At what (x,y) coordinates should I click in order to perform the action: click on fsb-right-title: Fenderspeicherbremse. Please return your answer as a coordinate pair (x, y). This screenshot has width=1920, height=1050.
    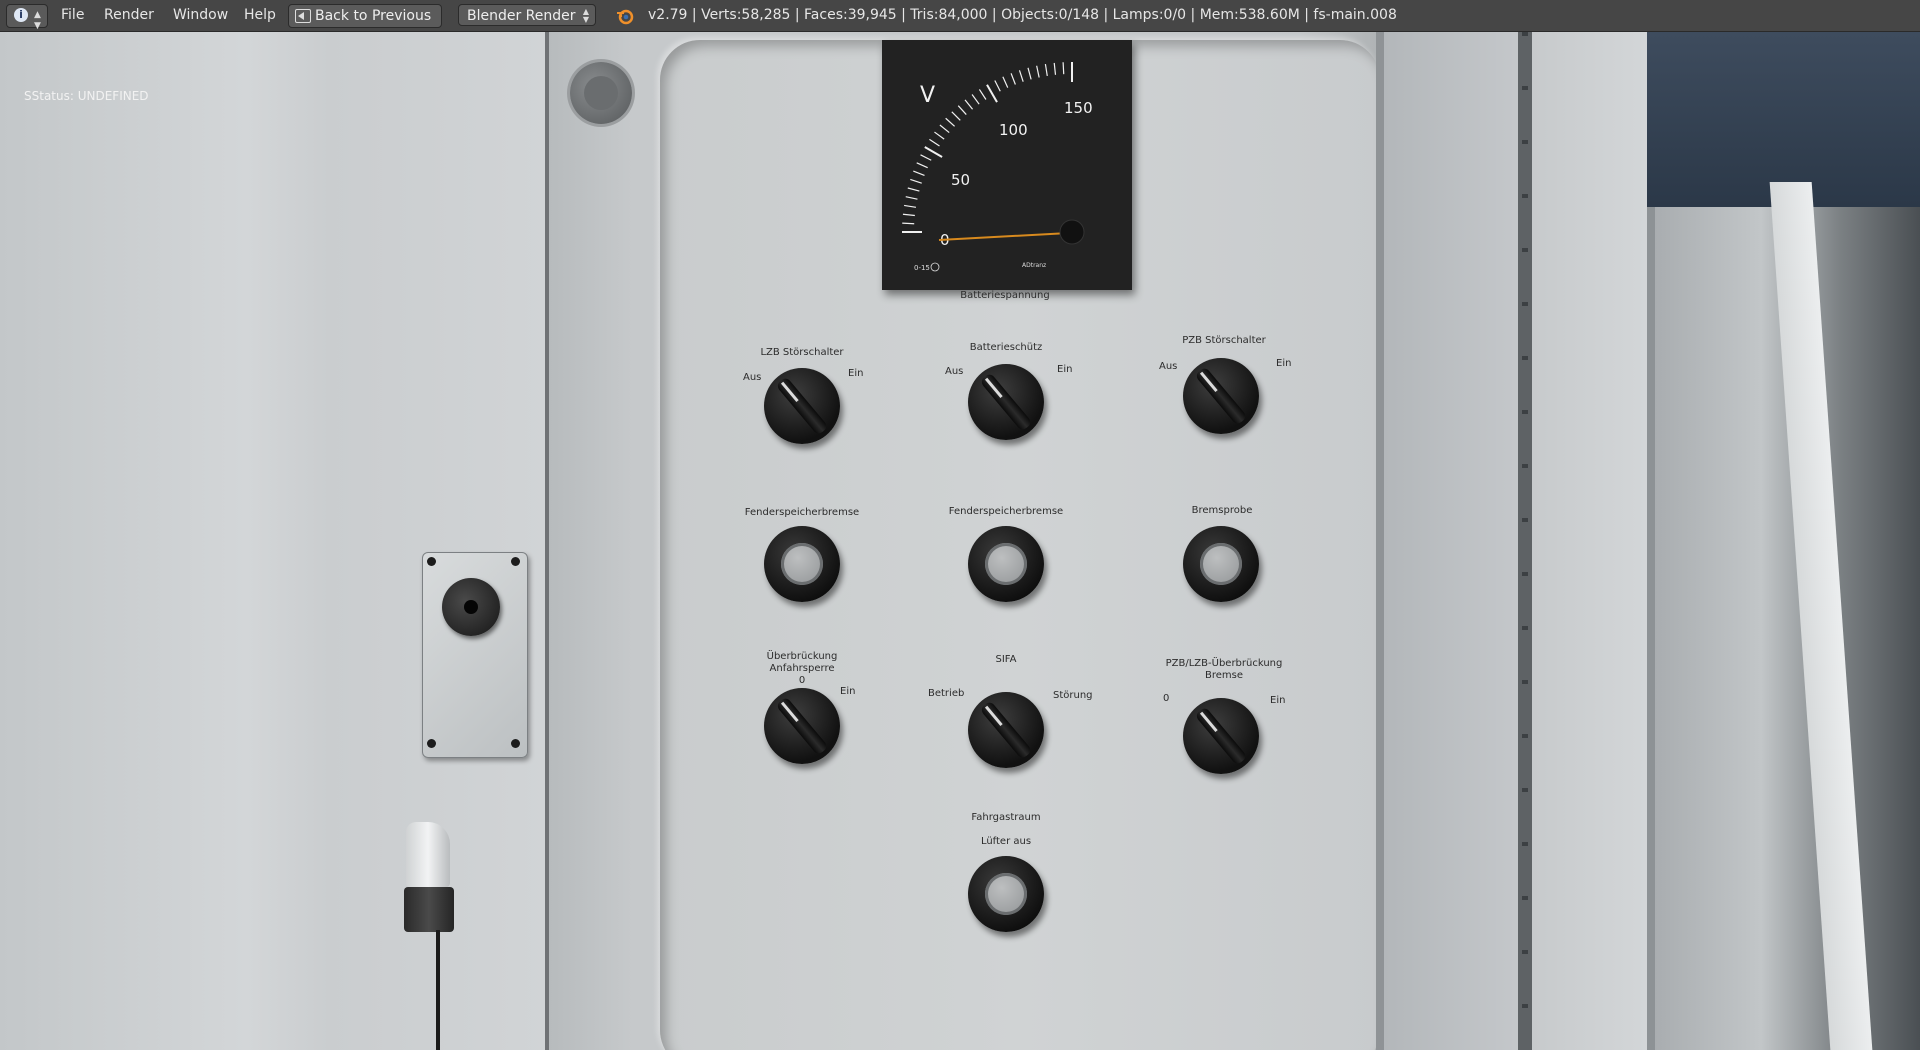
    Looking at the image, I should click on (1006, 511).